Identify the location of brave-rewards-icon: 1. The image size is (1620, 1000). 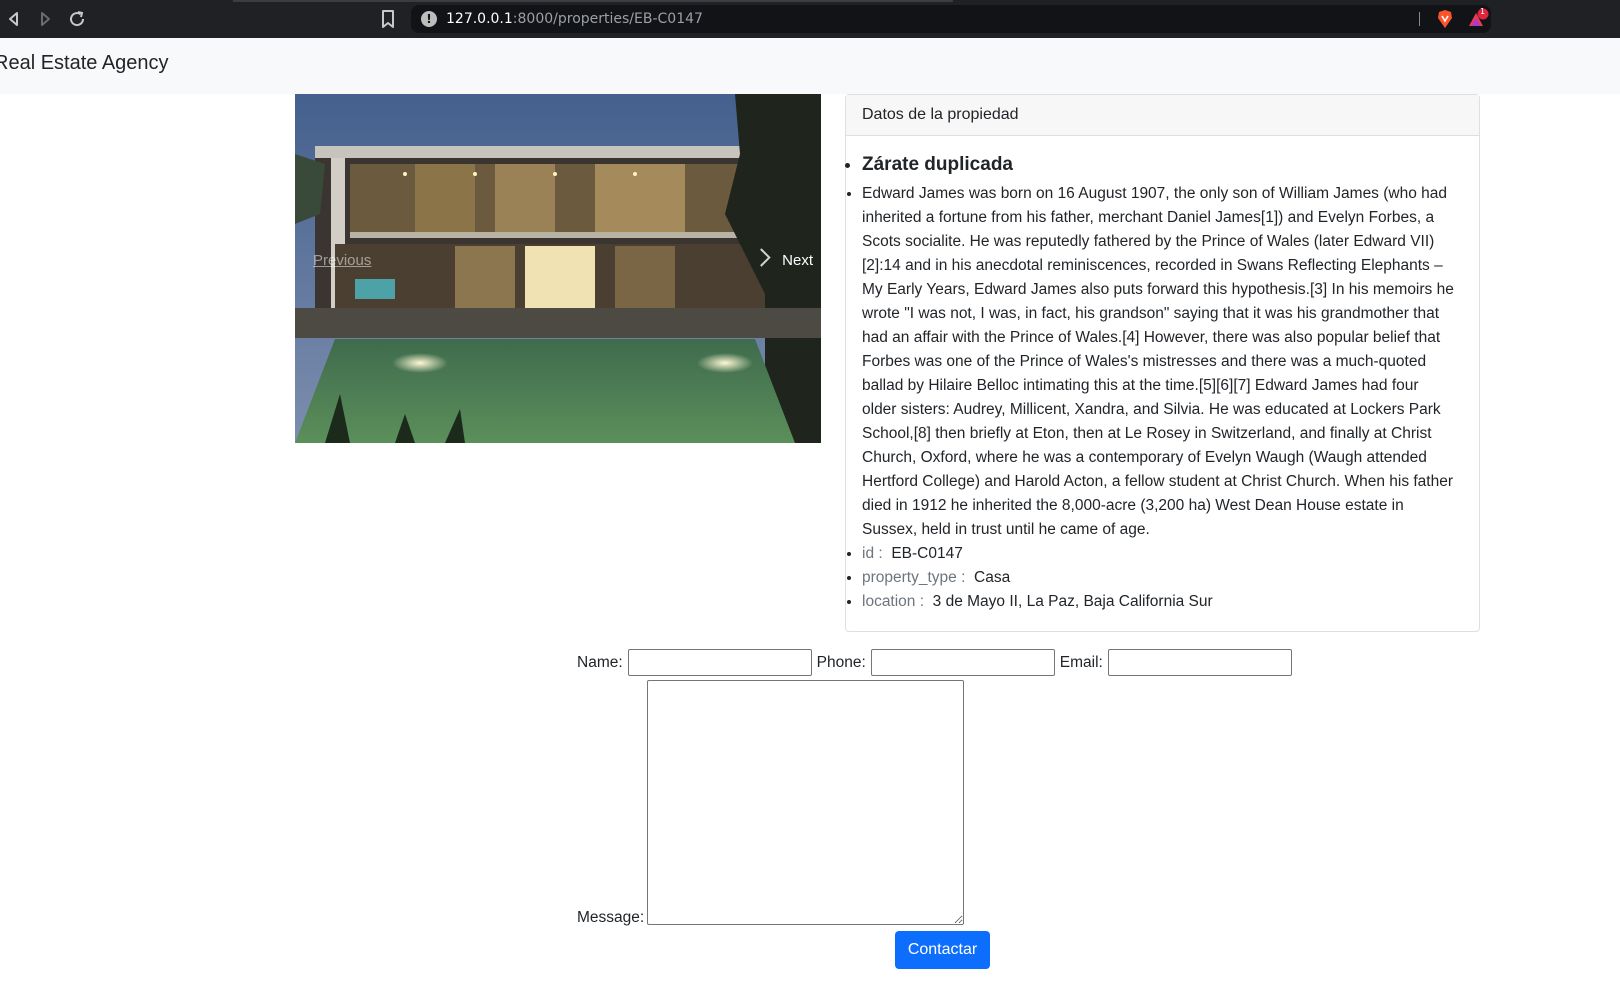
(1478, 18).